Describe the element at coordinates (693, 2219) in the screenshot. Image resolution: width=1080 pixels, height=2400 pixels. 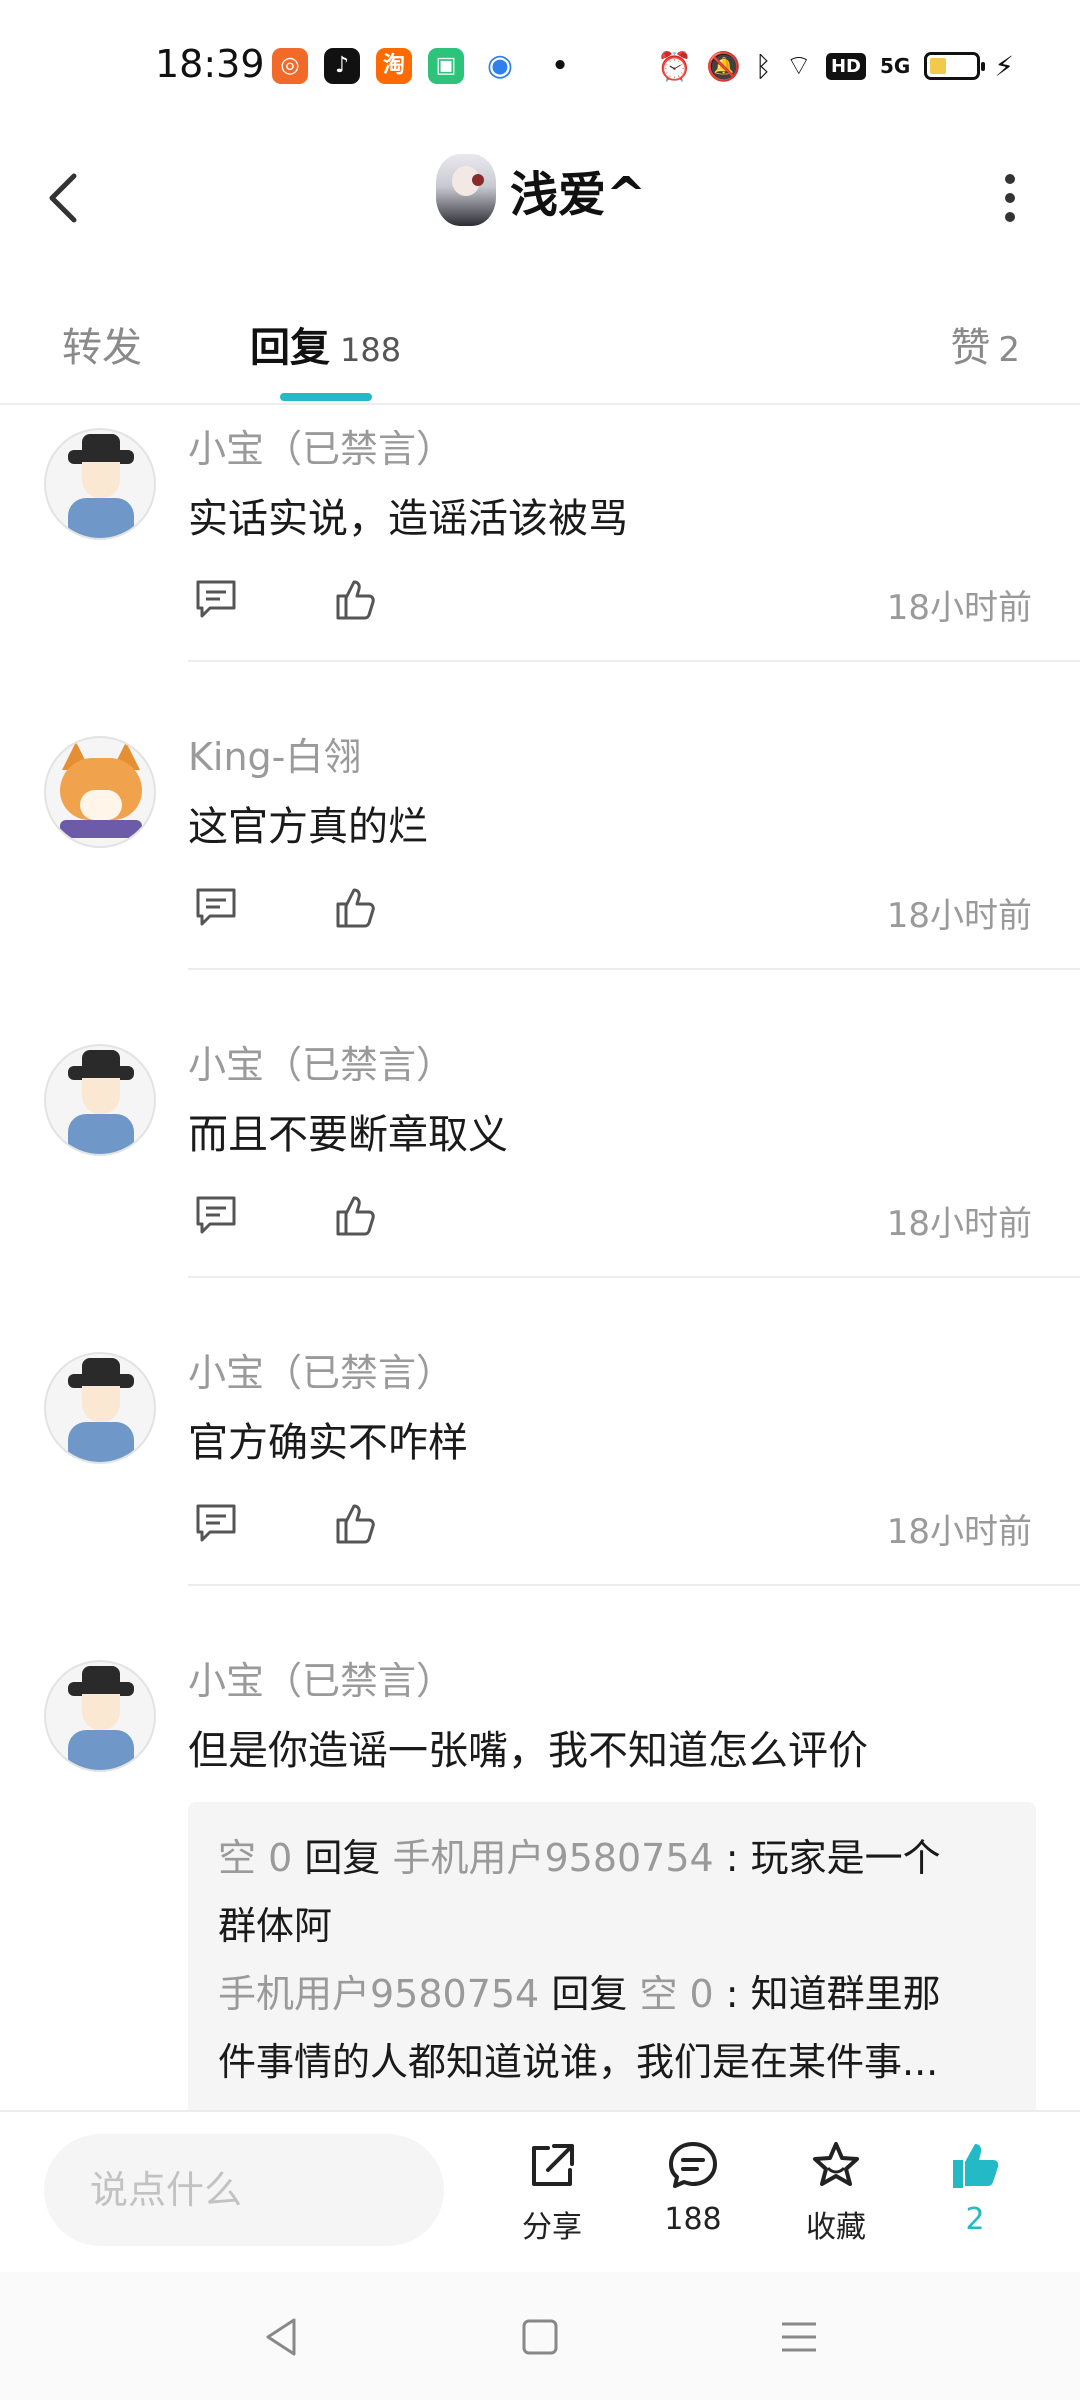
I see `comment-count: 188` at that location.